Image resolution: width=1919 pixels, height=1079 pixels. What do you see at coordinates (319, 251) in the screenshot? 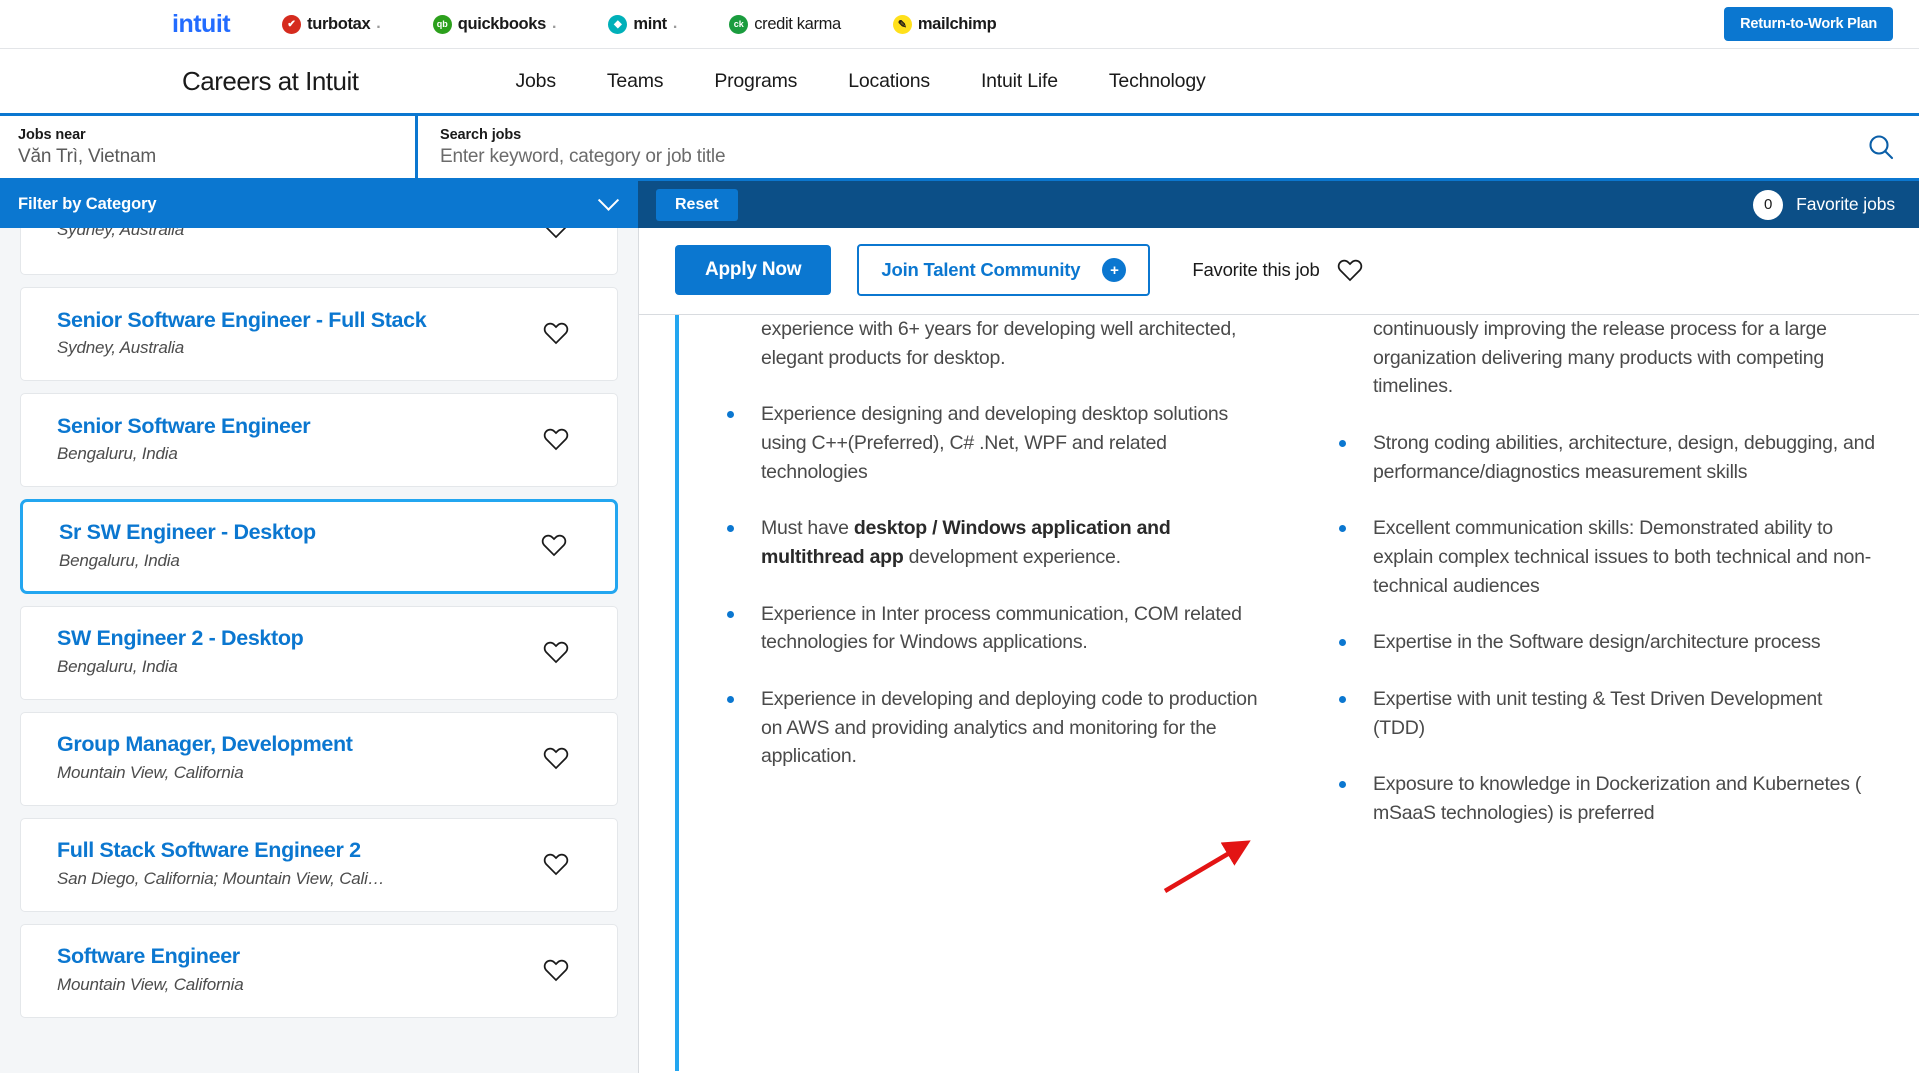
I see `job-card-partial: Sydney, Australia` at bounding box center [319, 251].